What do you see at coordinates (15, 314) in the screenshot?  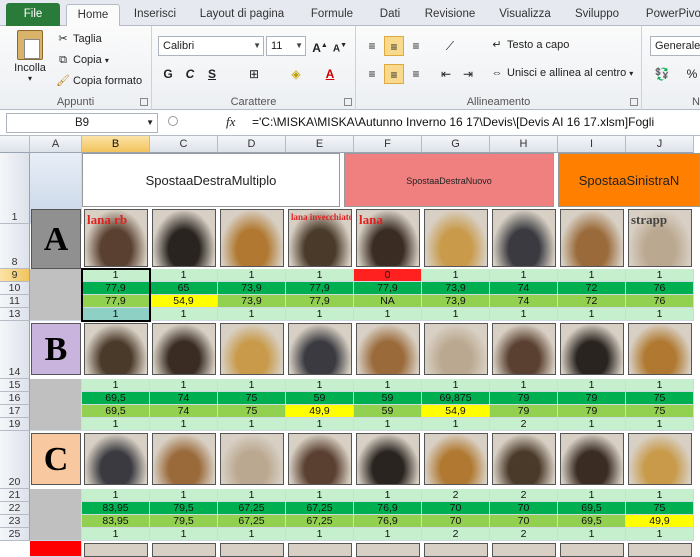 I see `row-header-13: 13` at bounding box center [15, 314].